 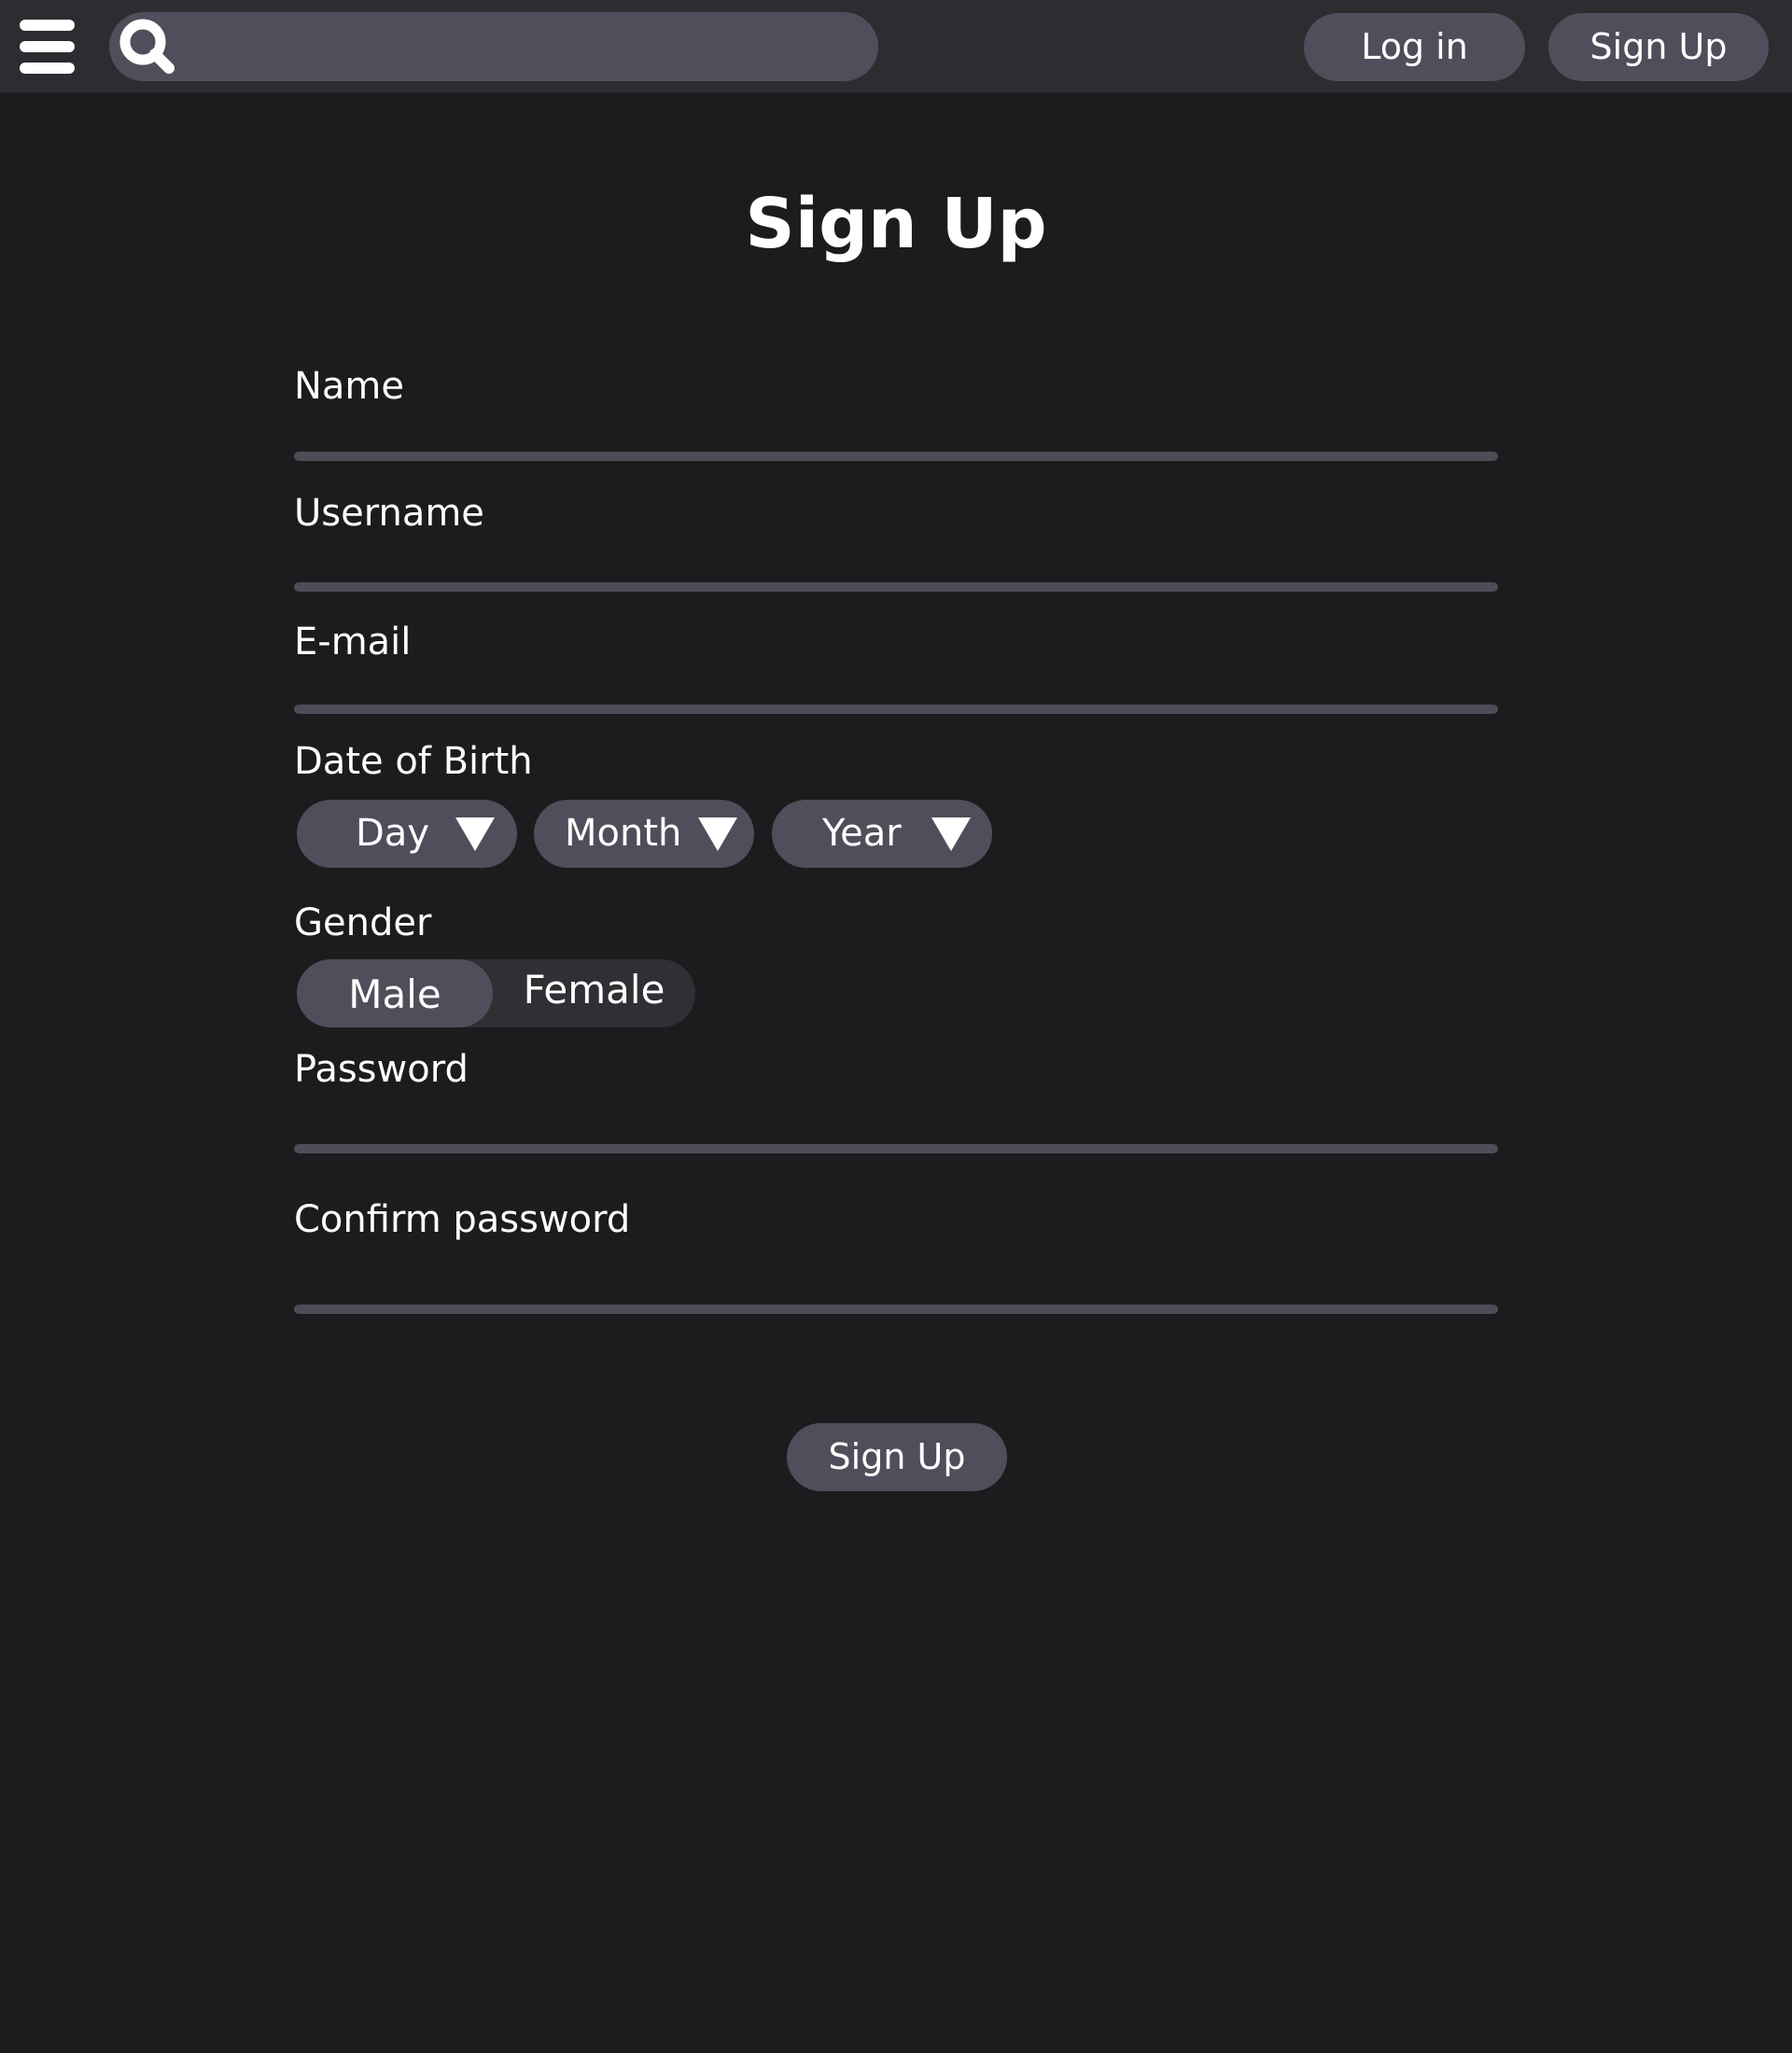 I want to click on top-navigation-bar: Log in Sign Up, so click(x=896, y=46).